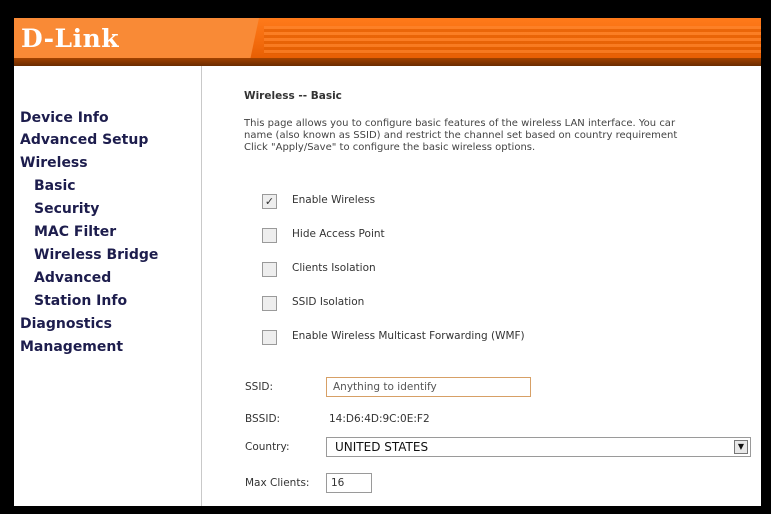 This screenshot has height=514, width=771. I want to click on frame-border-left, so click(7, 257).